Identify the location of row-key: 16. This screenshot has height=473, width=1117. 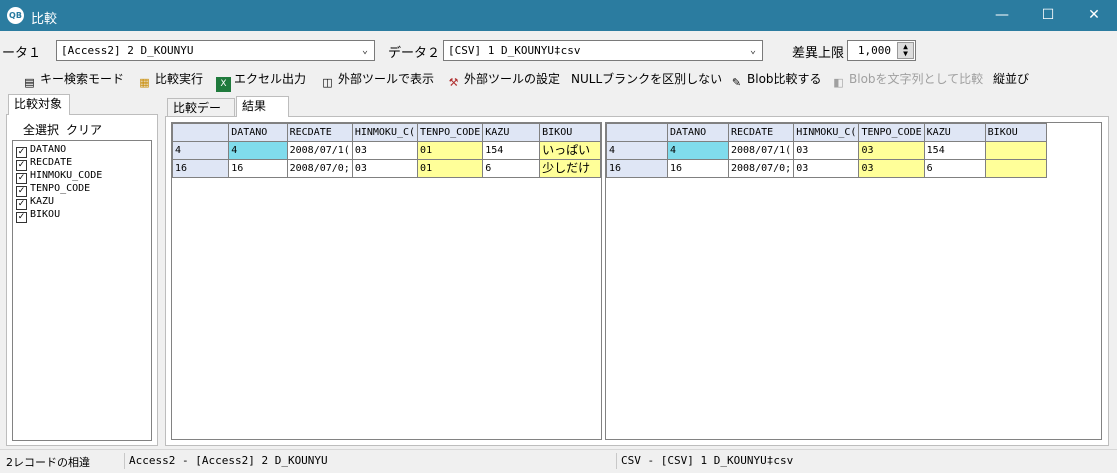
(637, 168).